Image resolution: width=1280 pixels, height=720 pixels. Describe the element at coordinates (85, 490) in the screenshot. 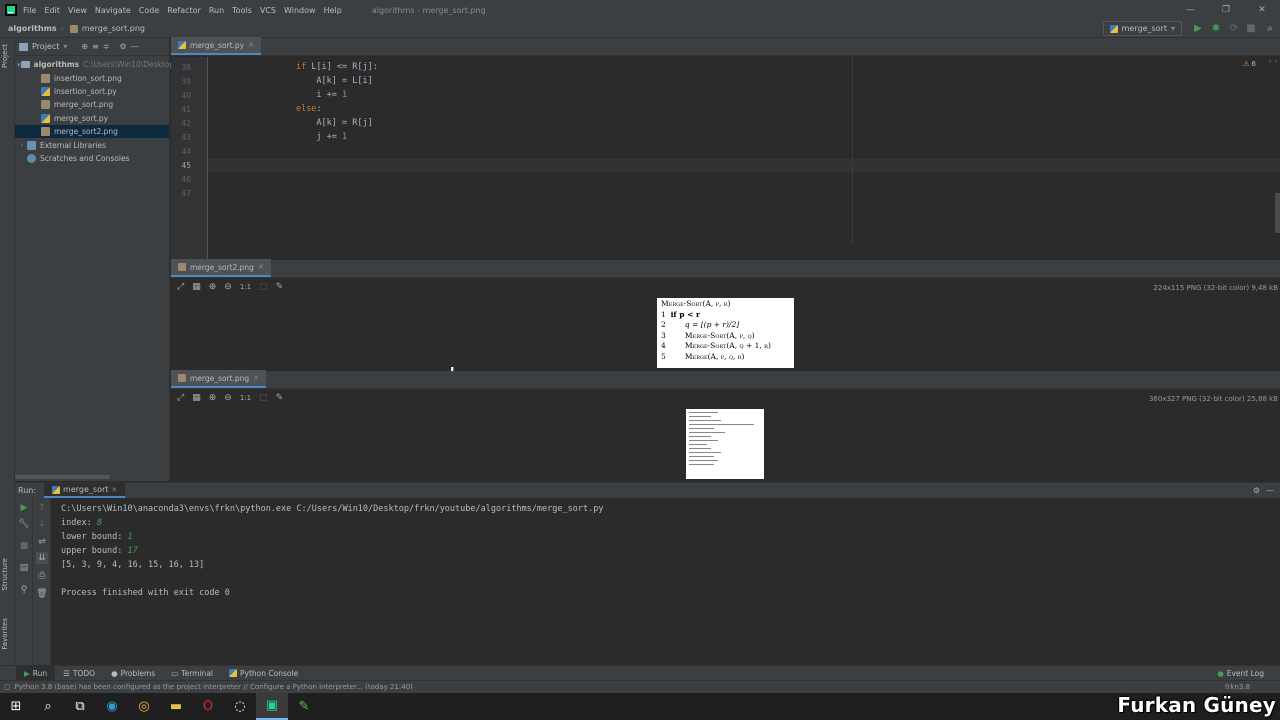

I see `run-tab-merge-sort: merge_sort ✕` at that location.